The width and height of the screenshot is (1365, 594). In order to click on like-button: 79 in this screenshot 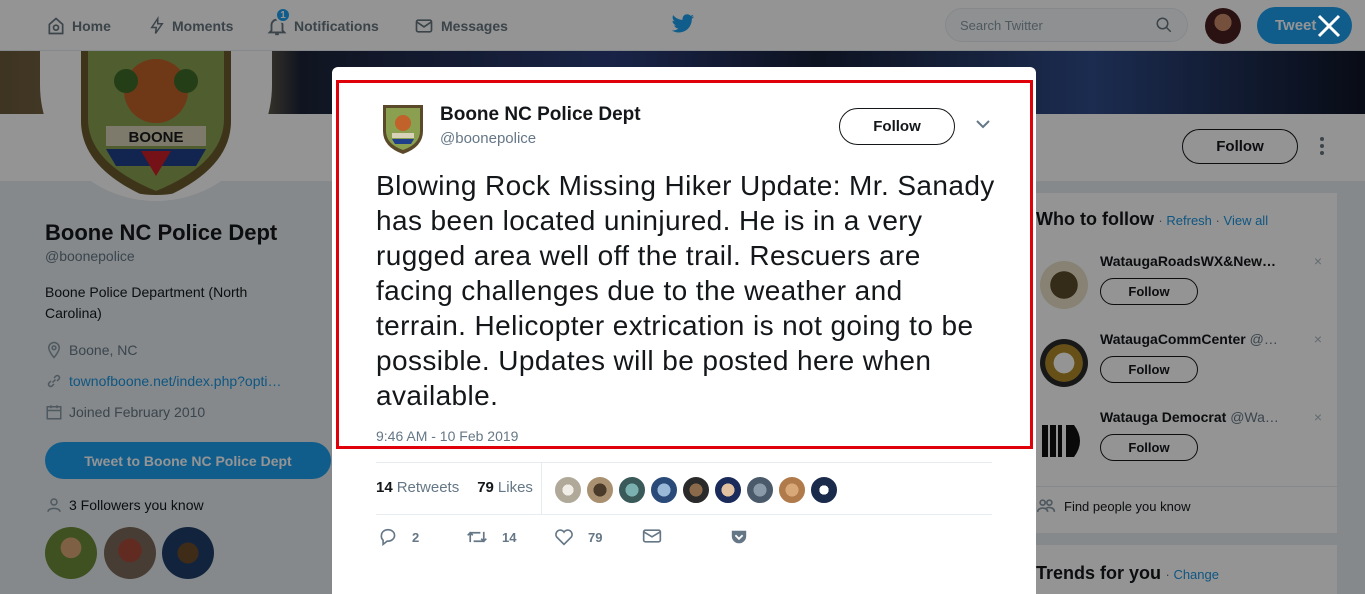, I will do `click(578, 537)`.